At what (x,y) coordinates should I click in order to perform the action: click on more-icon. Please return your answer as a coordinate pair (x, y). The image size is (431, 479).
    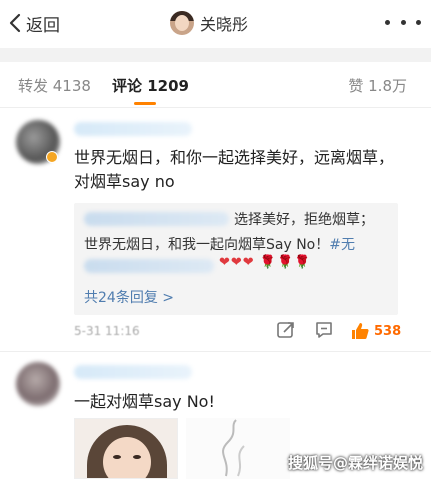
    Looking at the image, I should click on (403, 22).